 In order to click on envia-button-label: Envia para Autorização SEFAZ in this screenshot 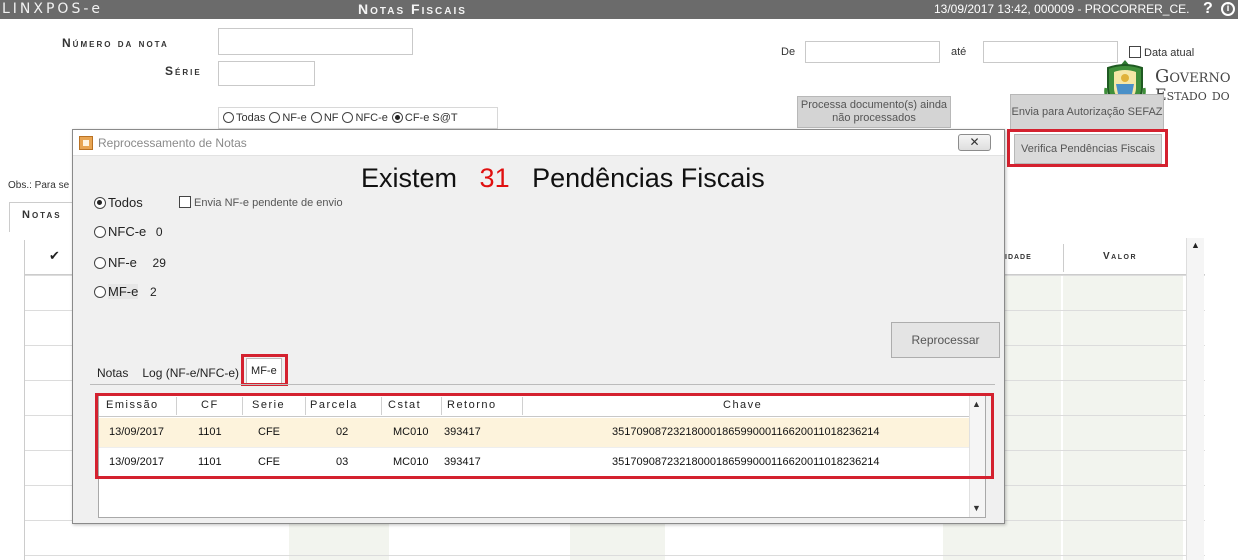, I will do `click(1087, 112)`.